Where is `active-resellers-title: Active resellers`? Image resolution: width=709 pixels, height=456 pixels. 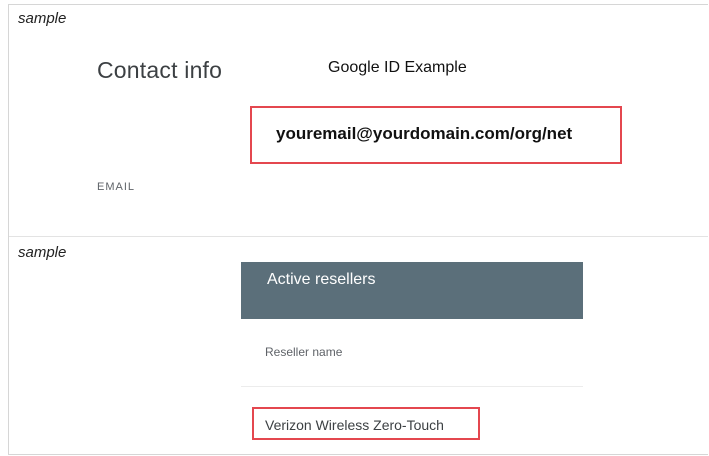 active-resellers-title: Active resellers is located at coordinates (321, 279).